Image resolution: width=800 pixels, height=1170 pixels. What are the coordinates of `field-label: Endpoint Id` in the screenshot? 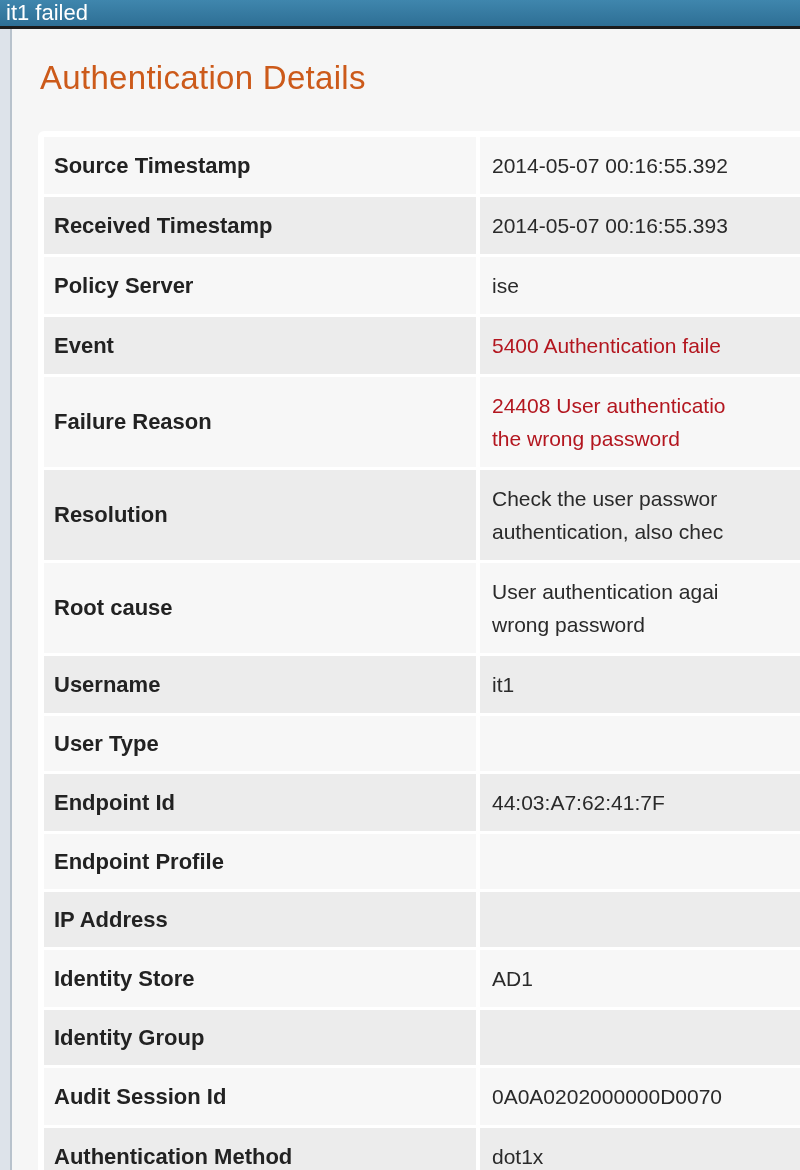 It's located at (260, 802).